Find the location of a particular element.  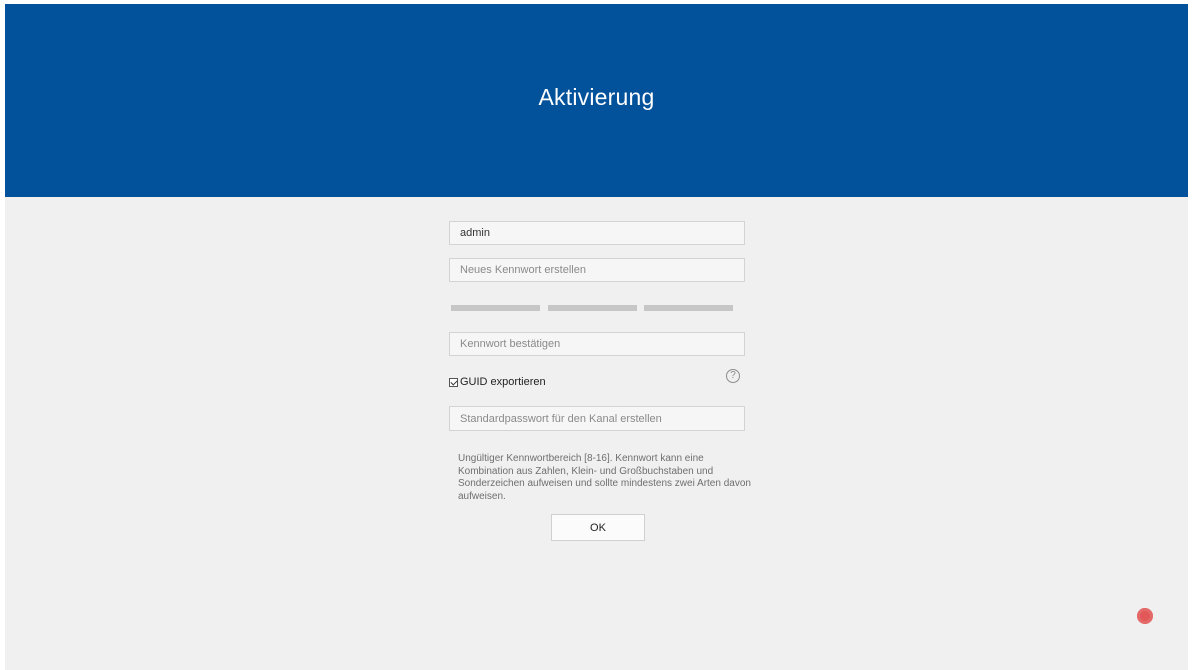

username-field is located at coordinates (597, 233).